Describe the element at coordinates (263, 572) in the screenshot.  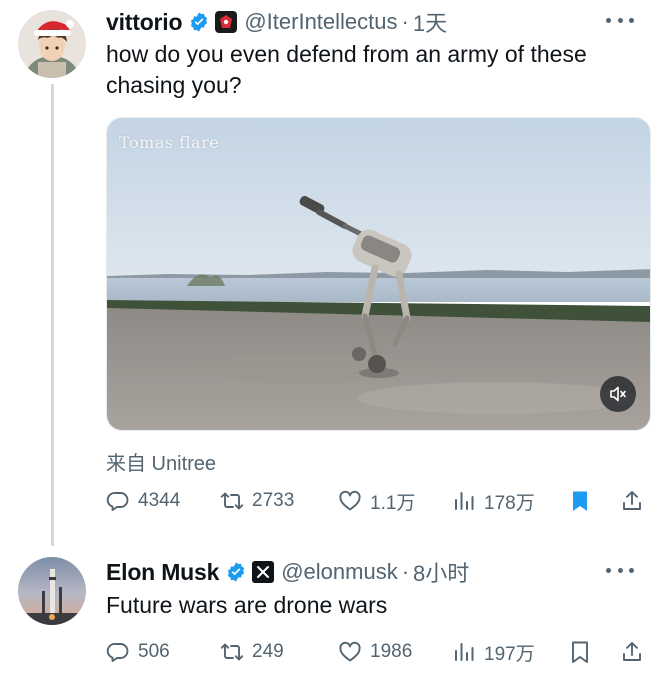
I see `x-logo-icon` at that location.